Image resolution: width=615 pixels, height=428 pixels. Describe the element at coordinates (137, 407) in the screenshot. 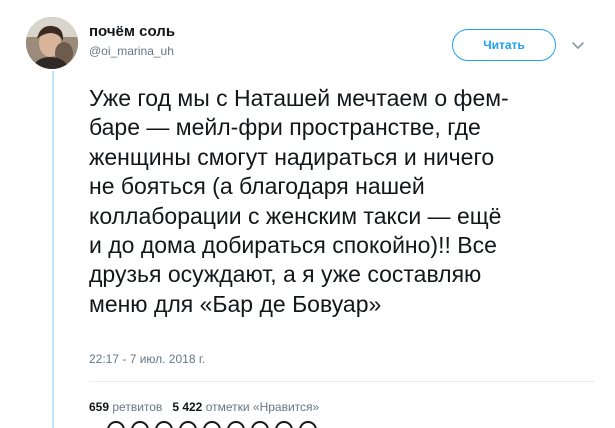

I see `retweets-label: ретвитов` at that location.